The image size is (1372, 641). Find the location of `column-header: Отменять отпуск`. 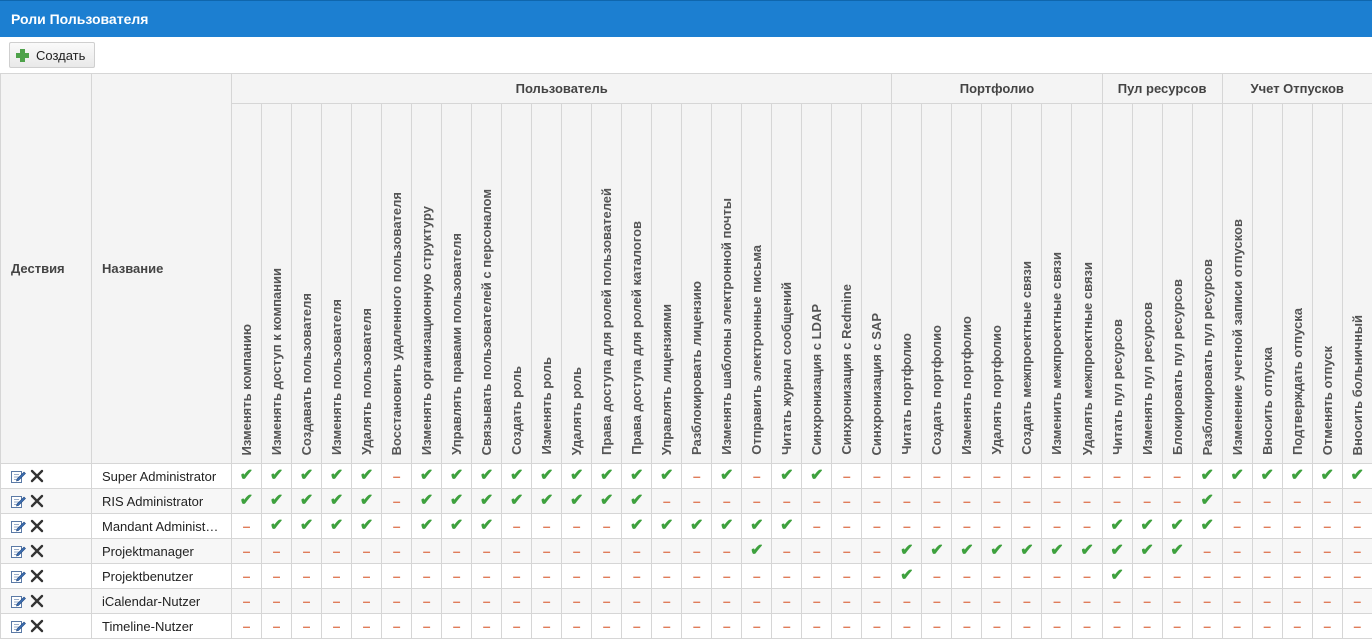

column-header: Отменять отпуск is located at coordinates (1327, 283).